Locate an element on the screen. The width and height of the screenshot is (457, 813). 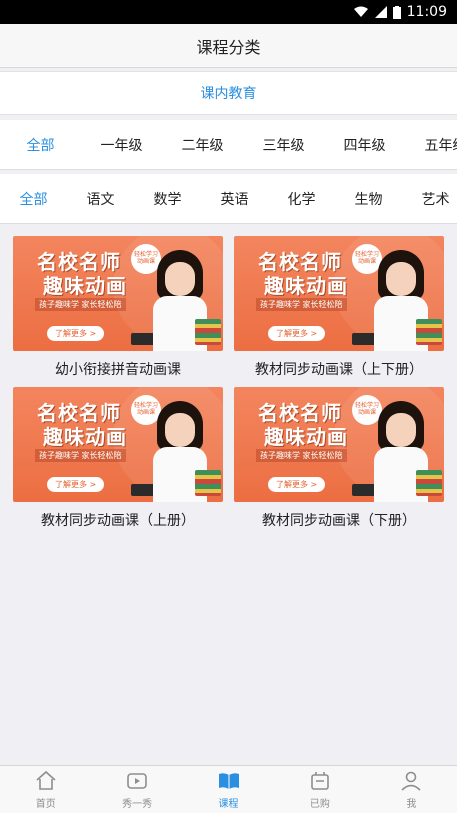
home-icon is located at coordinates (46, 780).